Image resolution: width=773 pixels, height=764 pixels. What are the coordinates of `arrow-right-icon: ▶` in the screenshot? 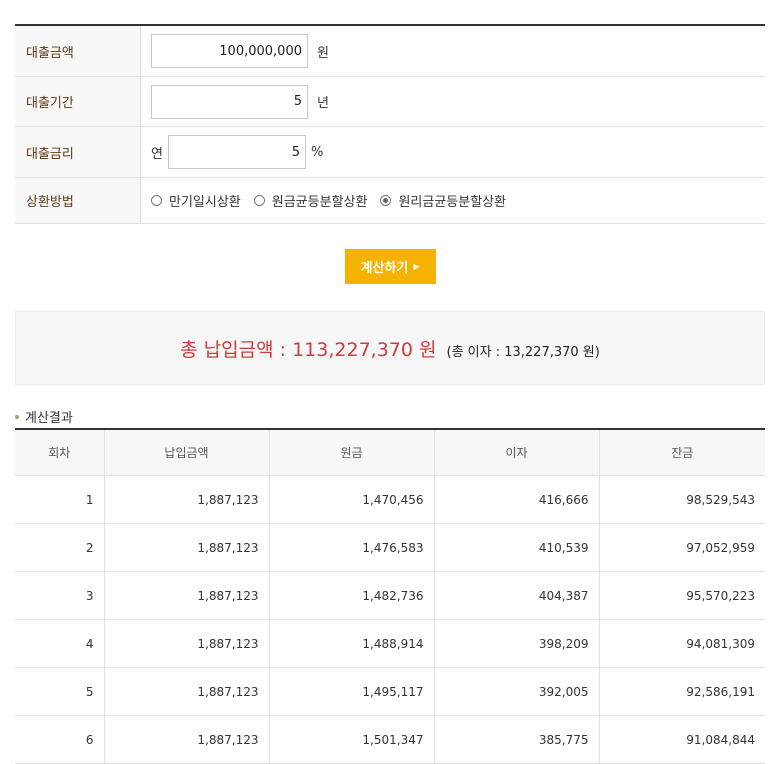 It's located at (416, 266).